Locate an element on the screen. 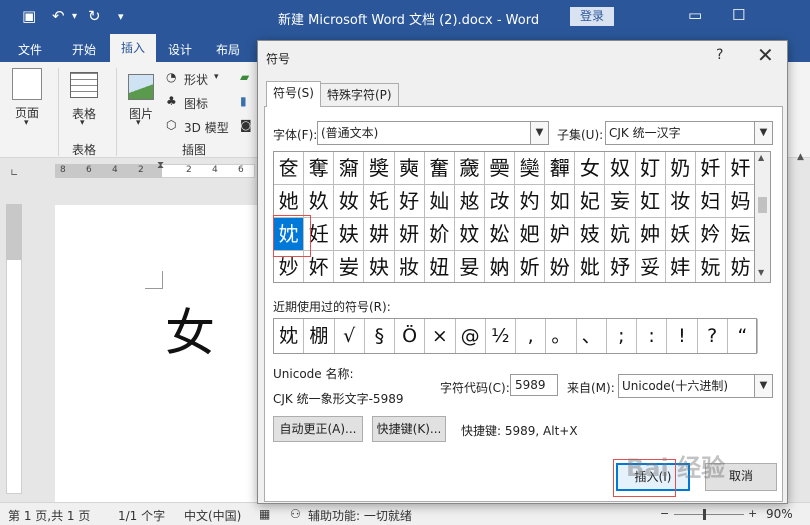 Image resolution: width=810 pixels, height=525 pixels. tab-design: 设计 is located at coordinates (180, 49).